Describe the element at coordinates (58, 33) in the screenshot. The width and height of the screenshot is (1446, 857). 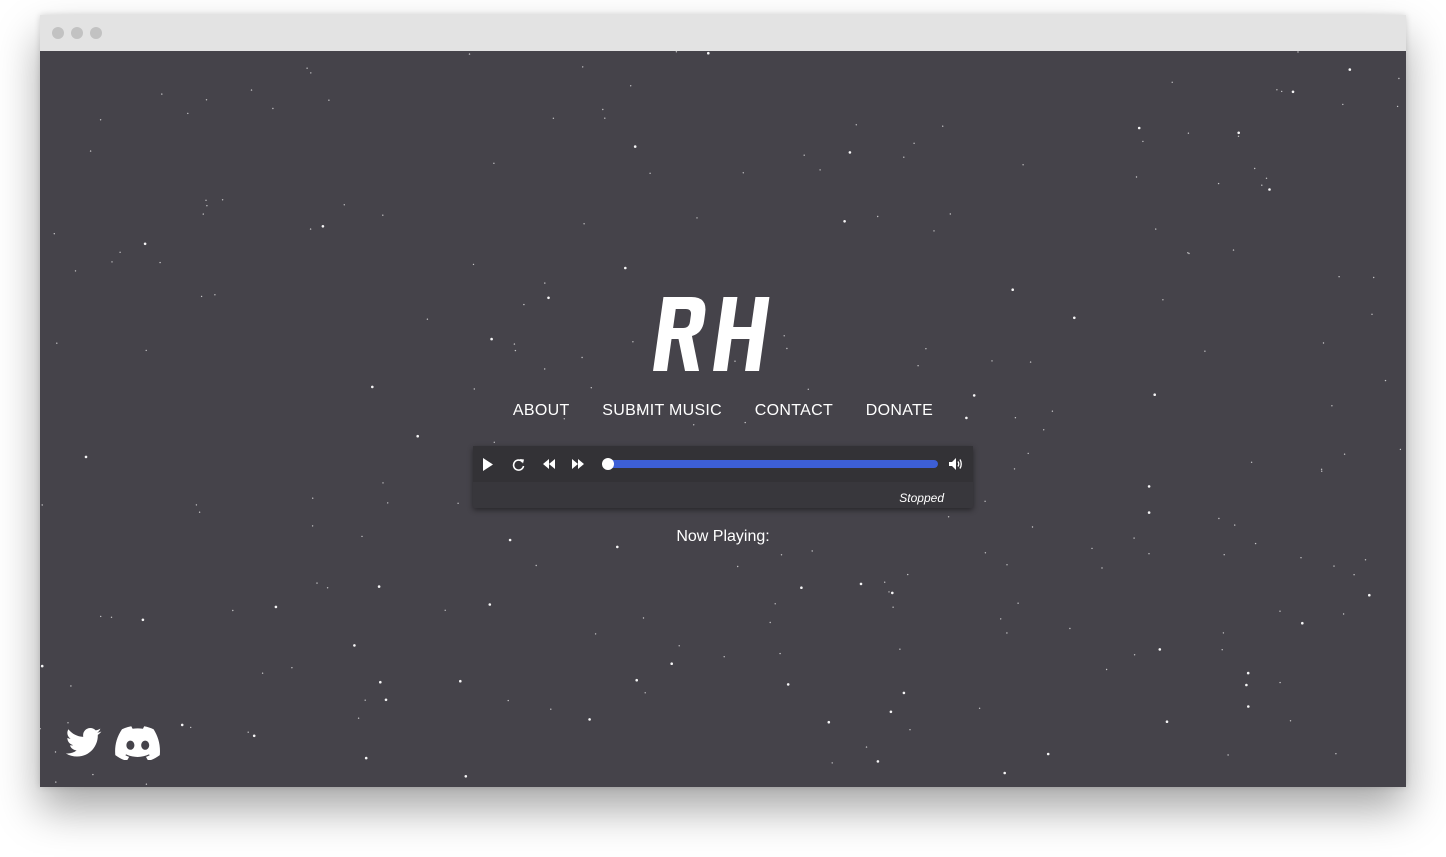
I see `window-close-dot` at that location.